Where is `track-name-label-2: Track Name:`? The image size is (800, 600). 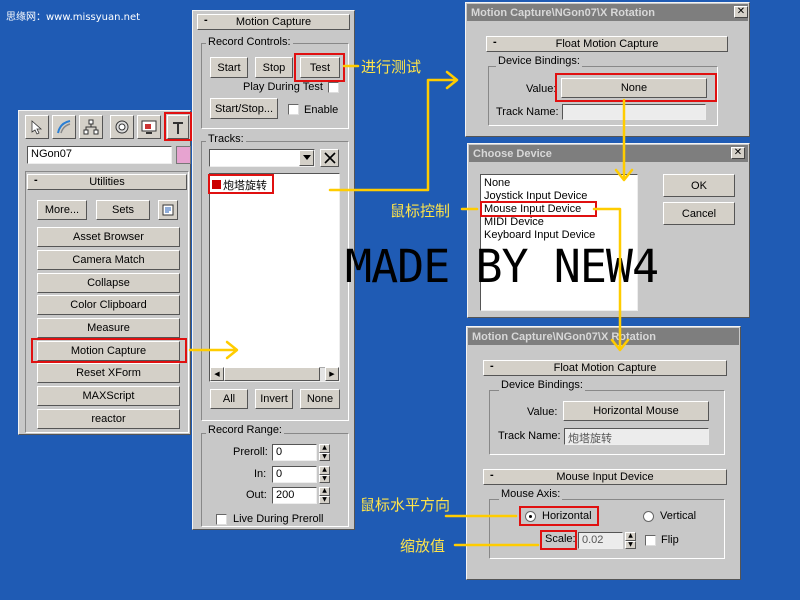
track-name-label-2: Track Name: is located at coordinates (529, 436).